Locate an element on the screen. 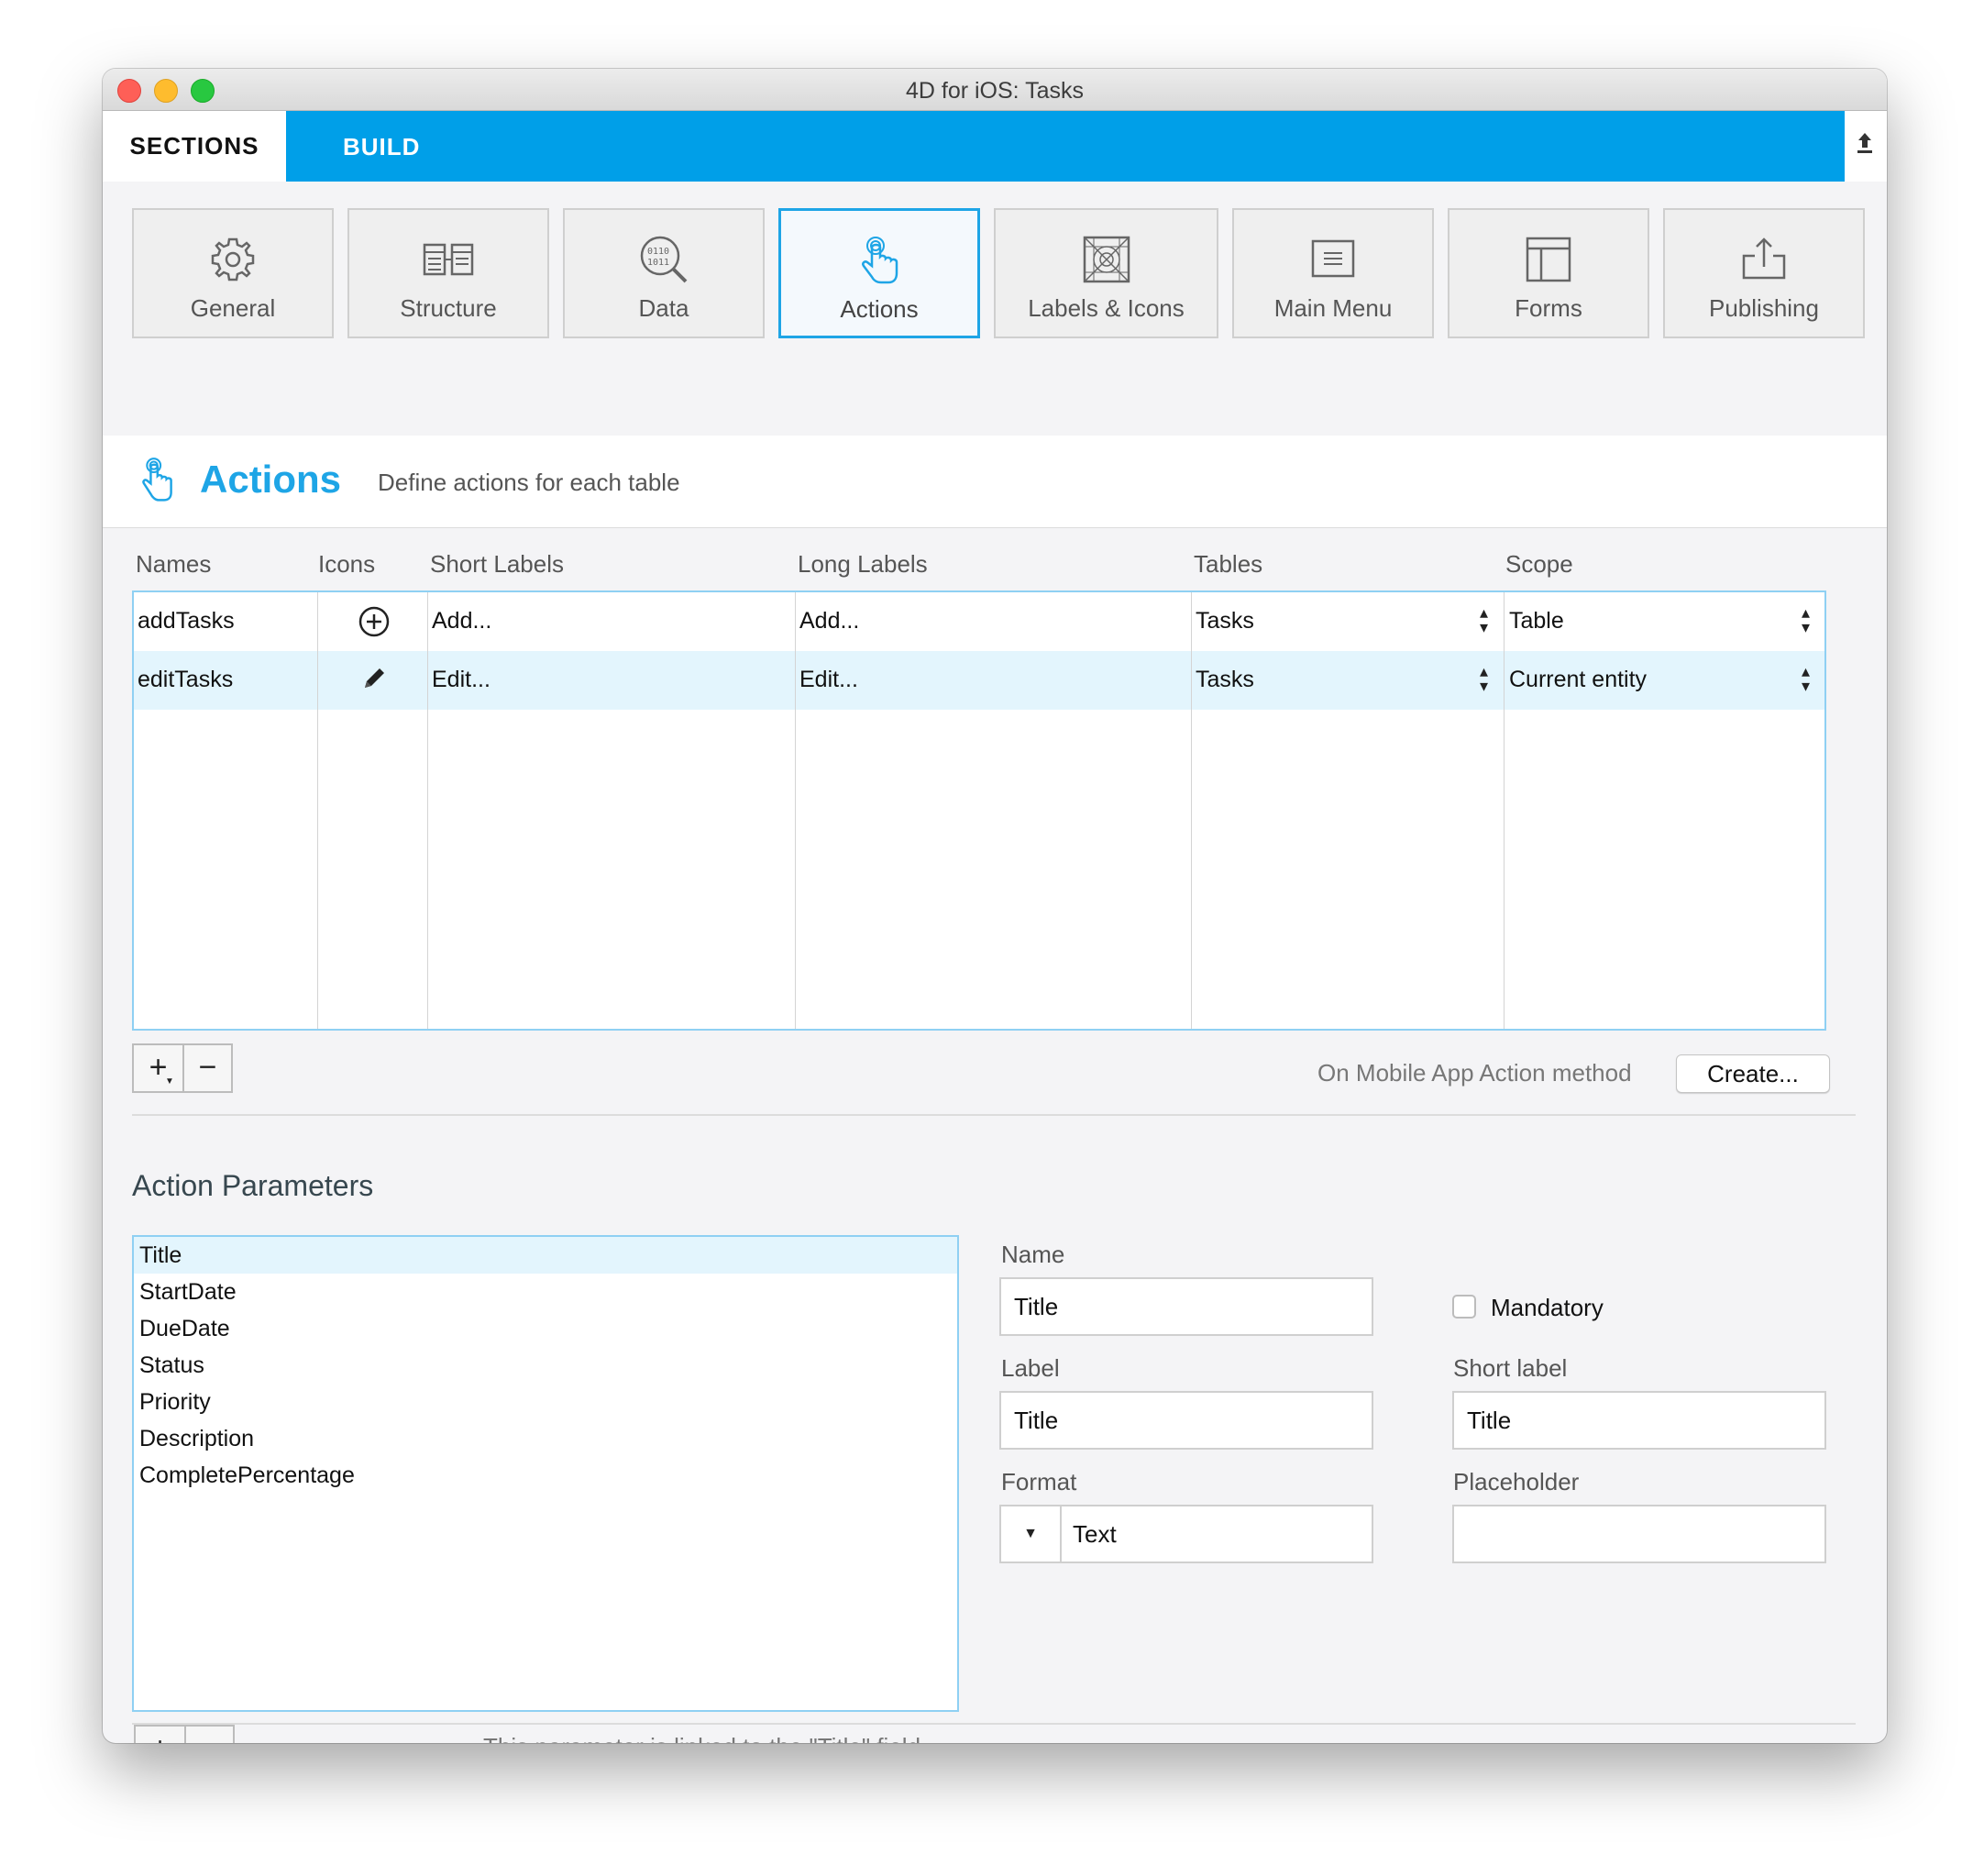 Image resolution: width=1984 pixels, height=1876 pixels. name-field: Title is located at coordinates (1186, 1306).